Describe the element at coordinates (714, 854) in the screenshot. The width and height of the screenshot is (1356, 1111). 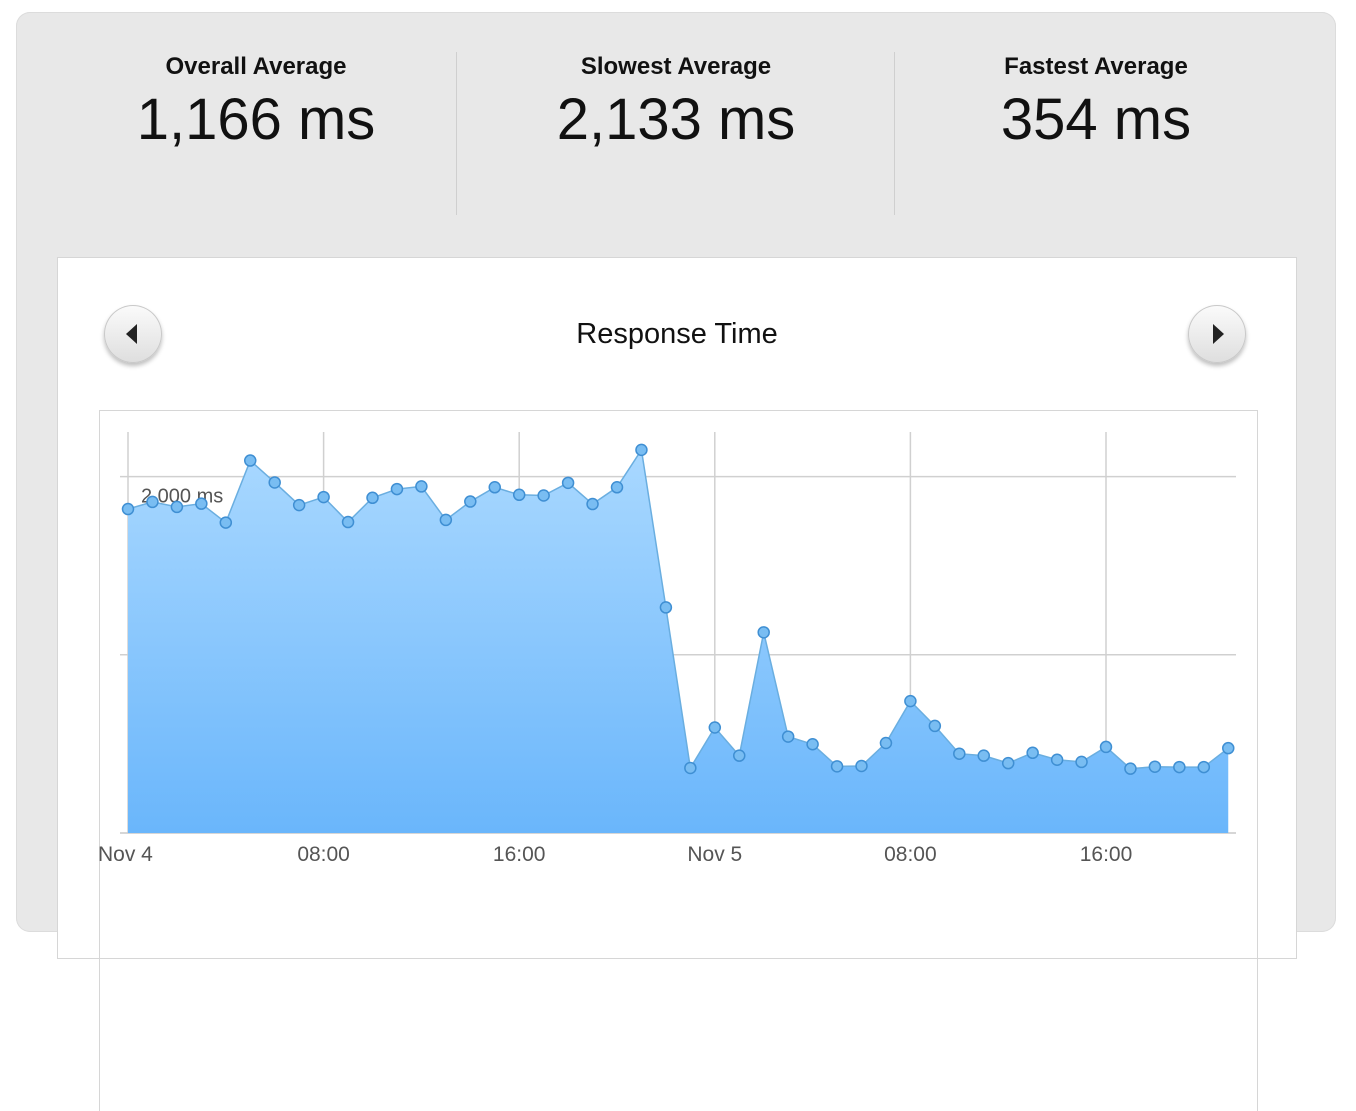
I see `x-tick-label: Nov 5` at that location.